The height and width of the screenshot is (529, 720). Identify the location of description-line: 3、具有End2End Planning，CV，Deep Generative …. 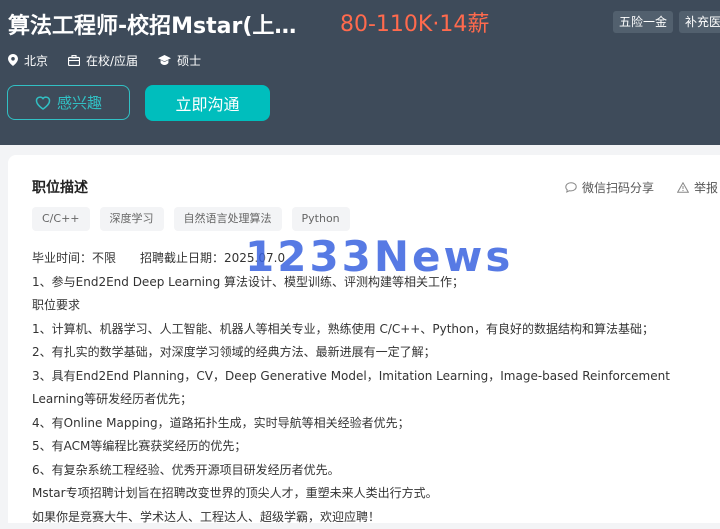
(376, 388).